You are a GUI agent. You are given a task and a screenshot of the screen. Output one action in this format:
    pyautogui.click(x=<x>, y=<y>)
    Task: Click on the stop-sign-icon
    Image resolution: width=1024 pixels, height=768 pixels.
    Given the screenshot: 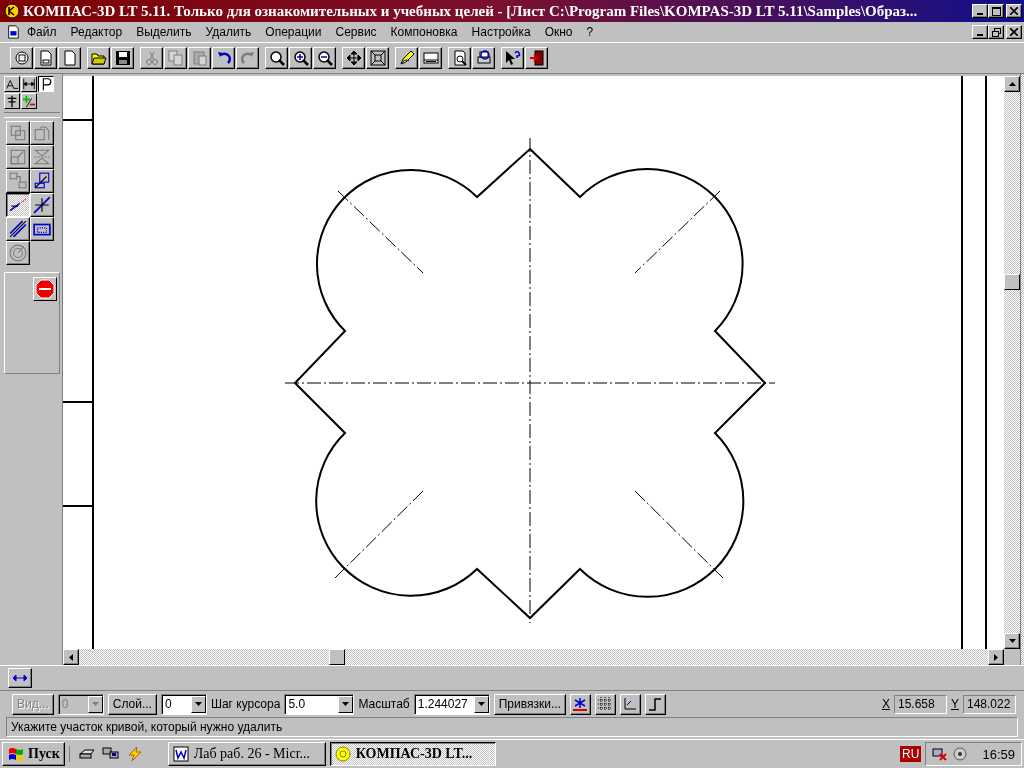 What is the action you would take?
    pyautogui.click(x=45, y=289)
    